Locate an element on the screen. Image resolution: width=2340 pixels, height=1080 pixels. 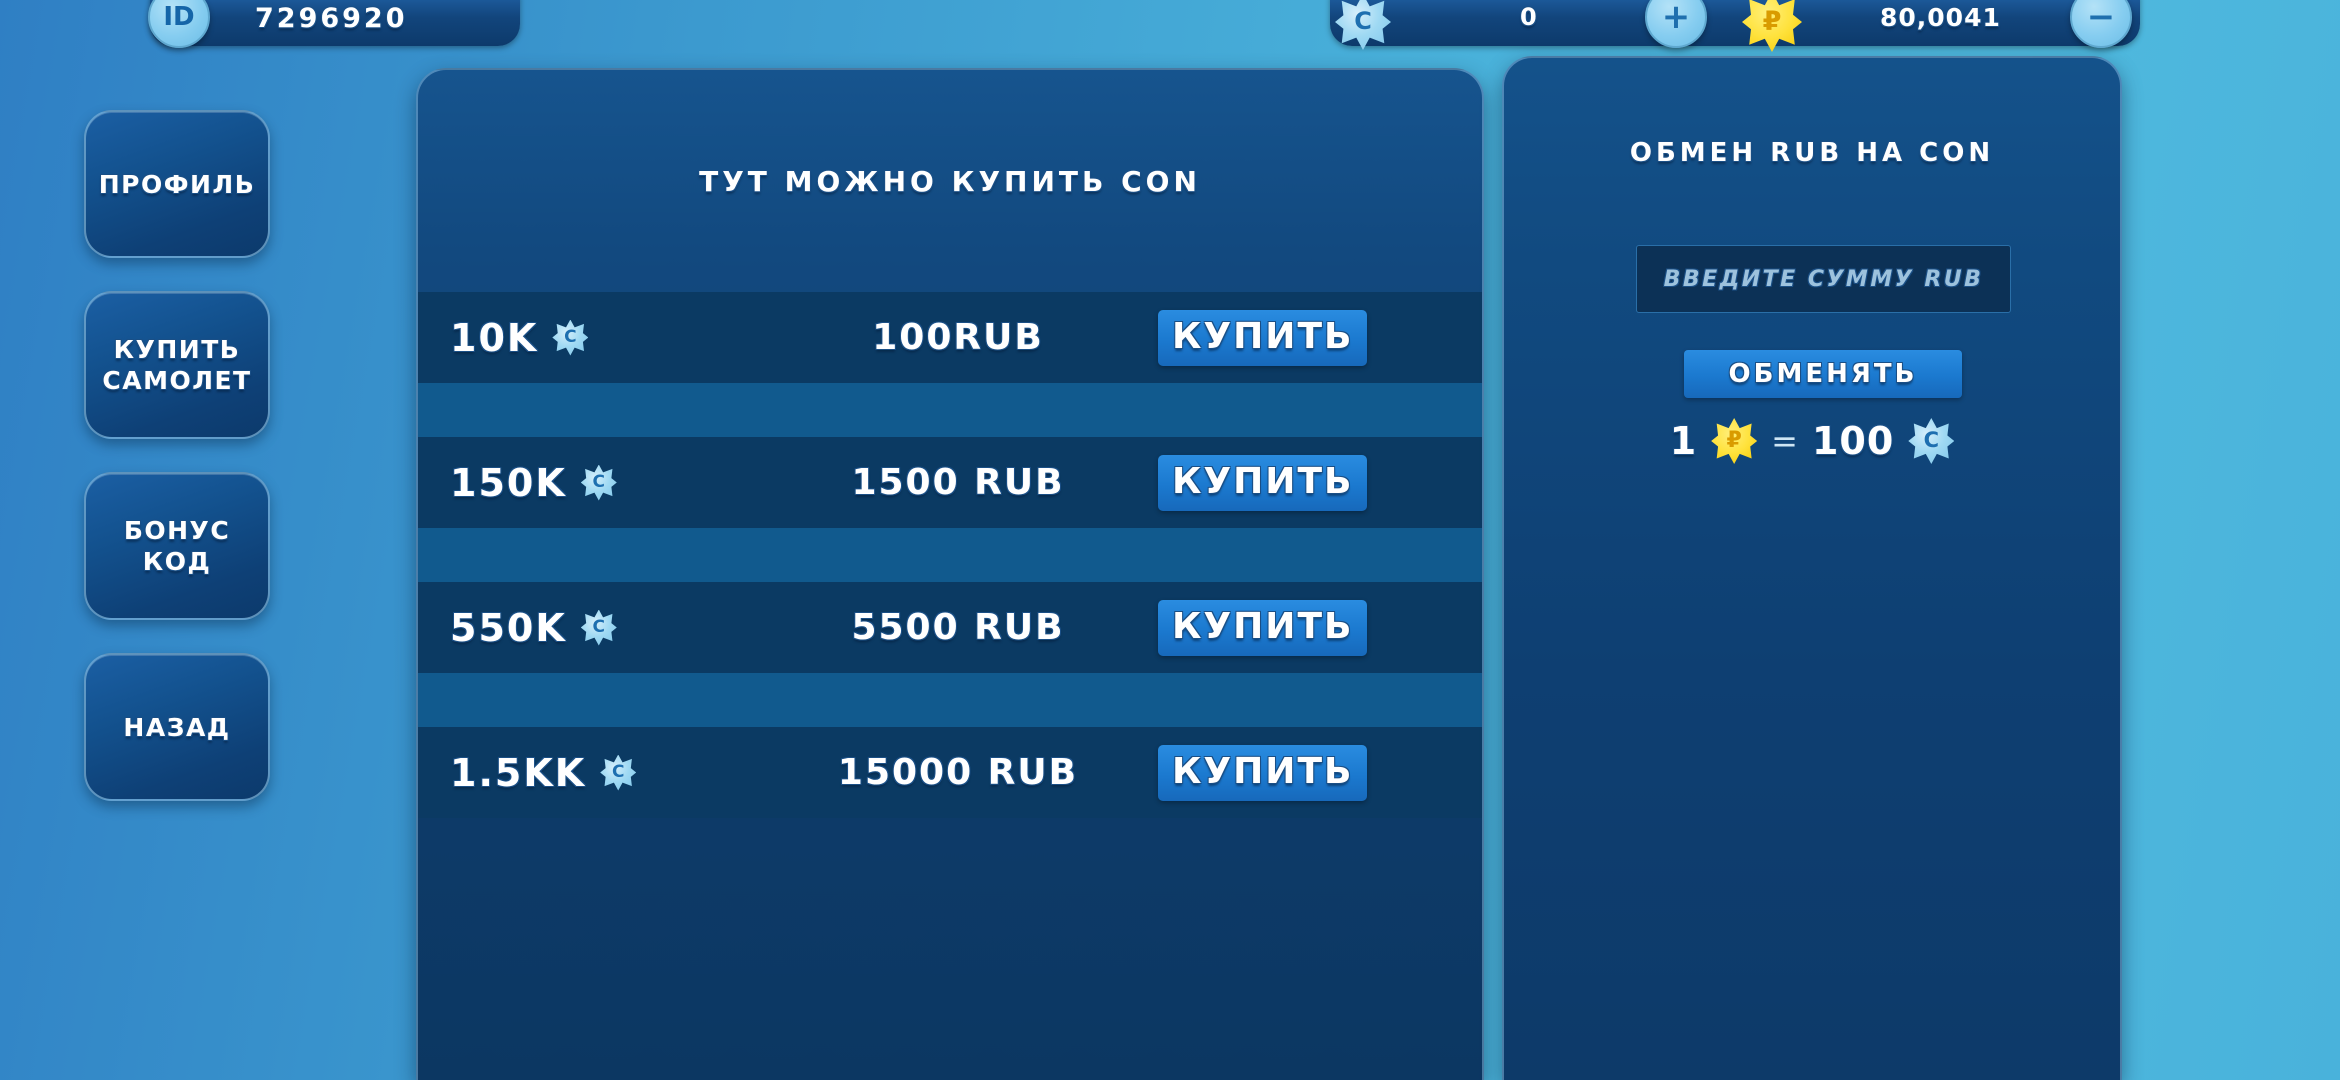
con-balance-value: 0 is located at coordinates (1529, 17).